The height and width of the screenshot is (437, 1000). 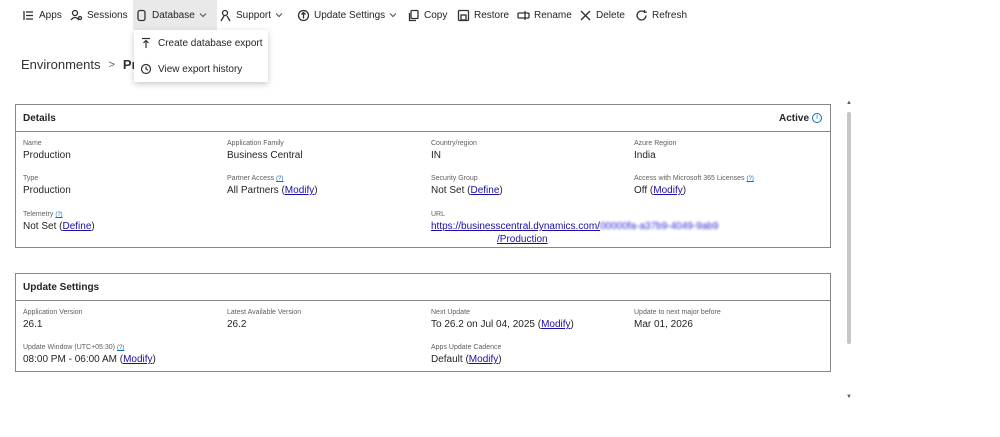 I want to click on view-export-history-label: View export history, so click(x=200, y=69).